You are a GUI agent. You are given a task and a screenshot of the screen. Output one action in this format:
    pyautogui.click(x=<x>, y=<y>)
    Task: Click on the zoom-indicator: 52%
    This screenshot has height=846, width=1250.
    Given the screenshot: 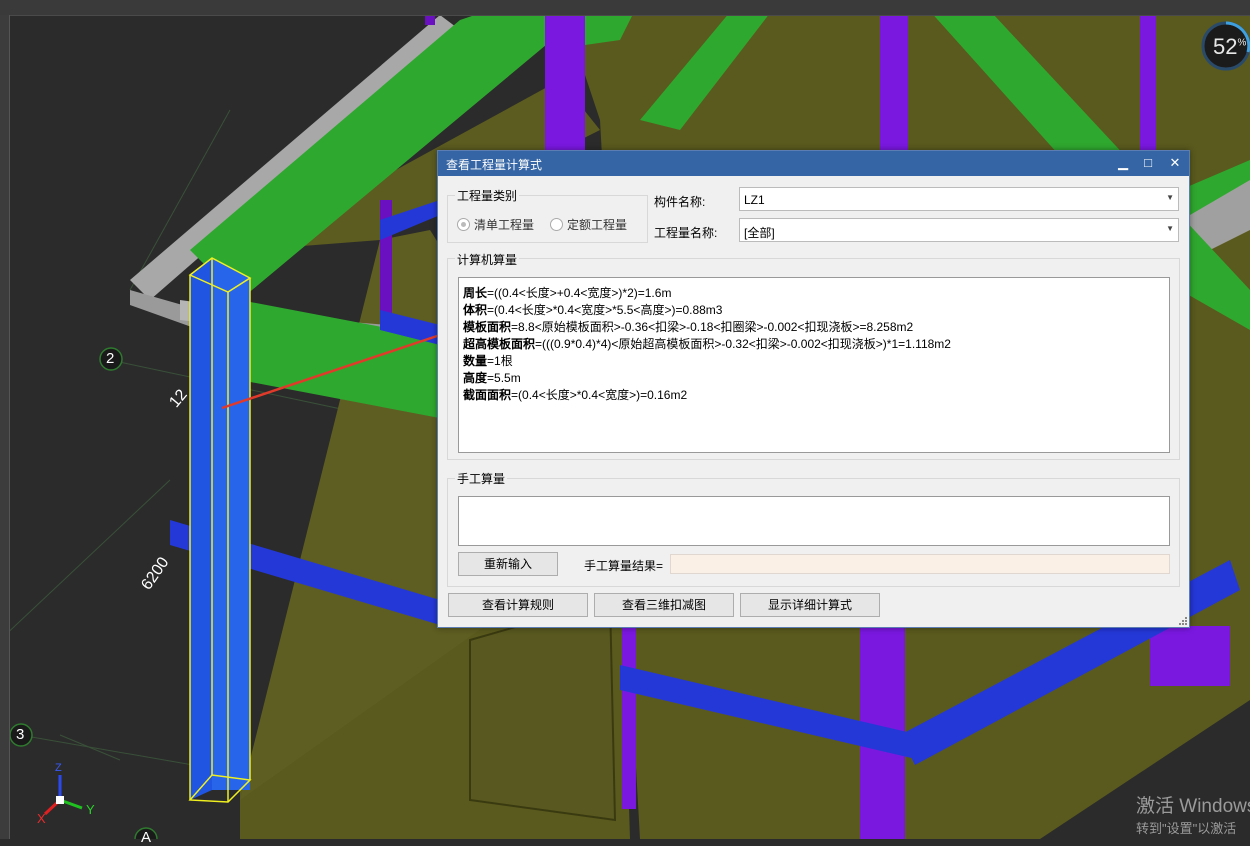 What is the action you would take?
    pyautogui.click(x=1229, y=47)
    